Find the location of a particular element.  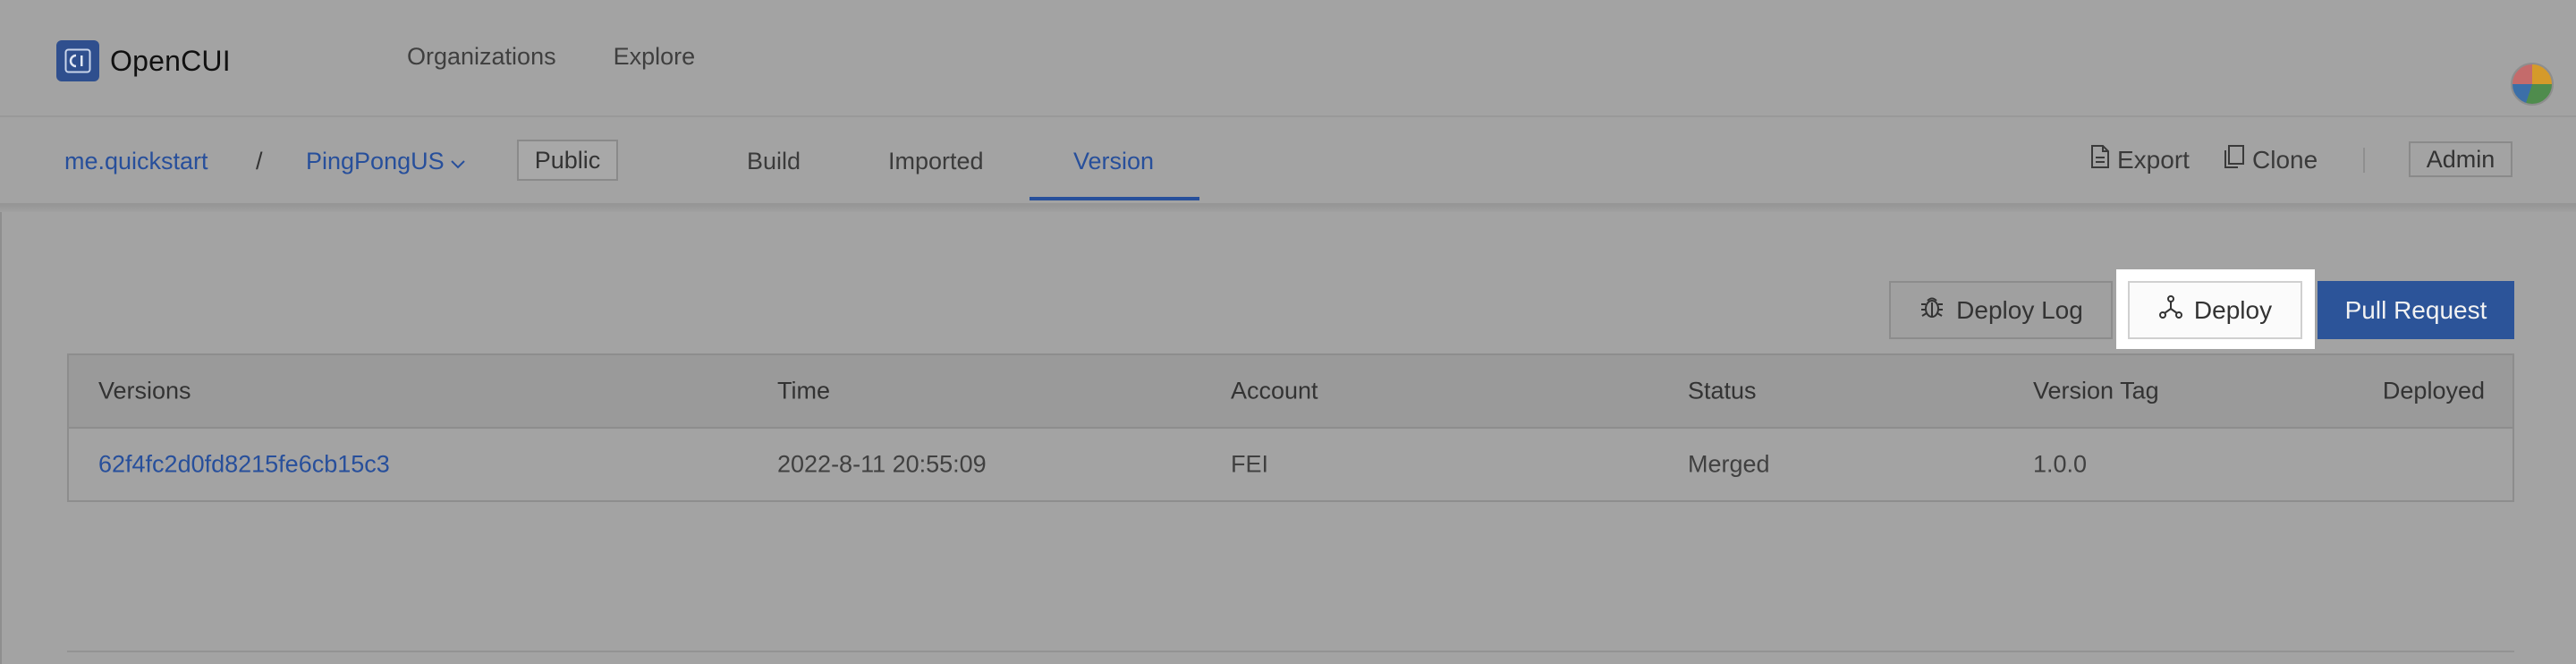

project-name: PingPongUS is located at coordinates (375, 161).